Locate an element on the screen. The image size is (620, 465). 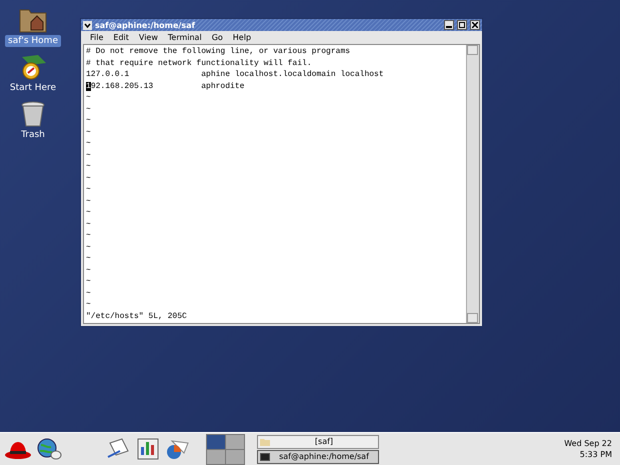
maximize-icon is located at coordinates (462, 25).